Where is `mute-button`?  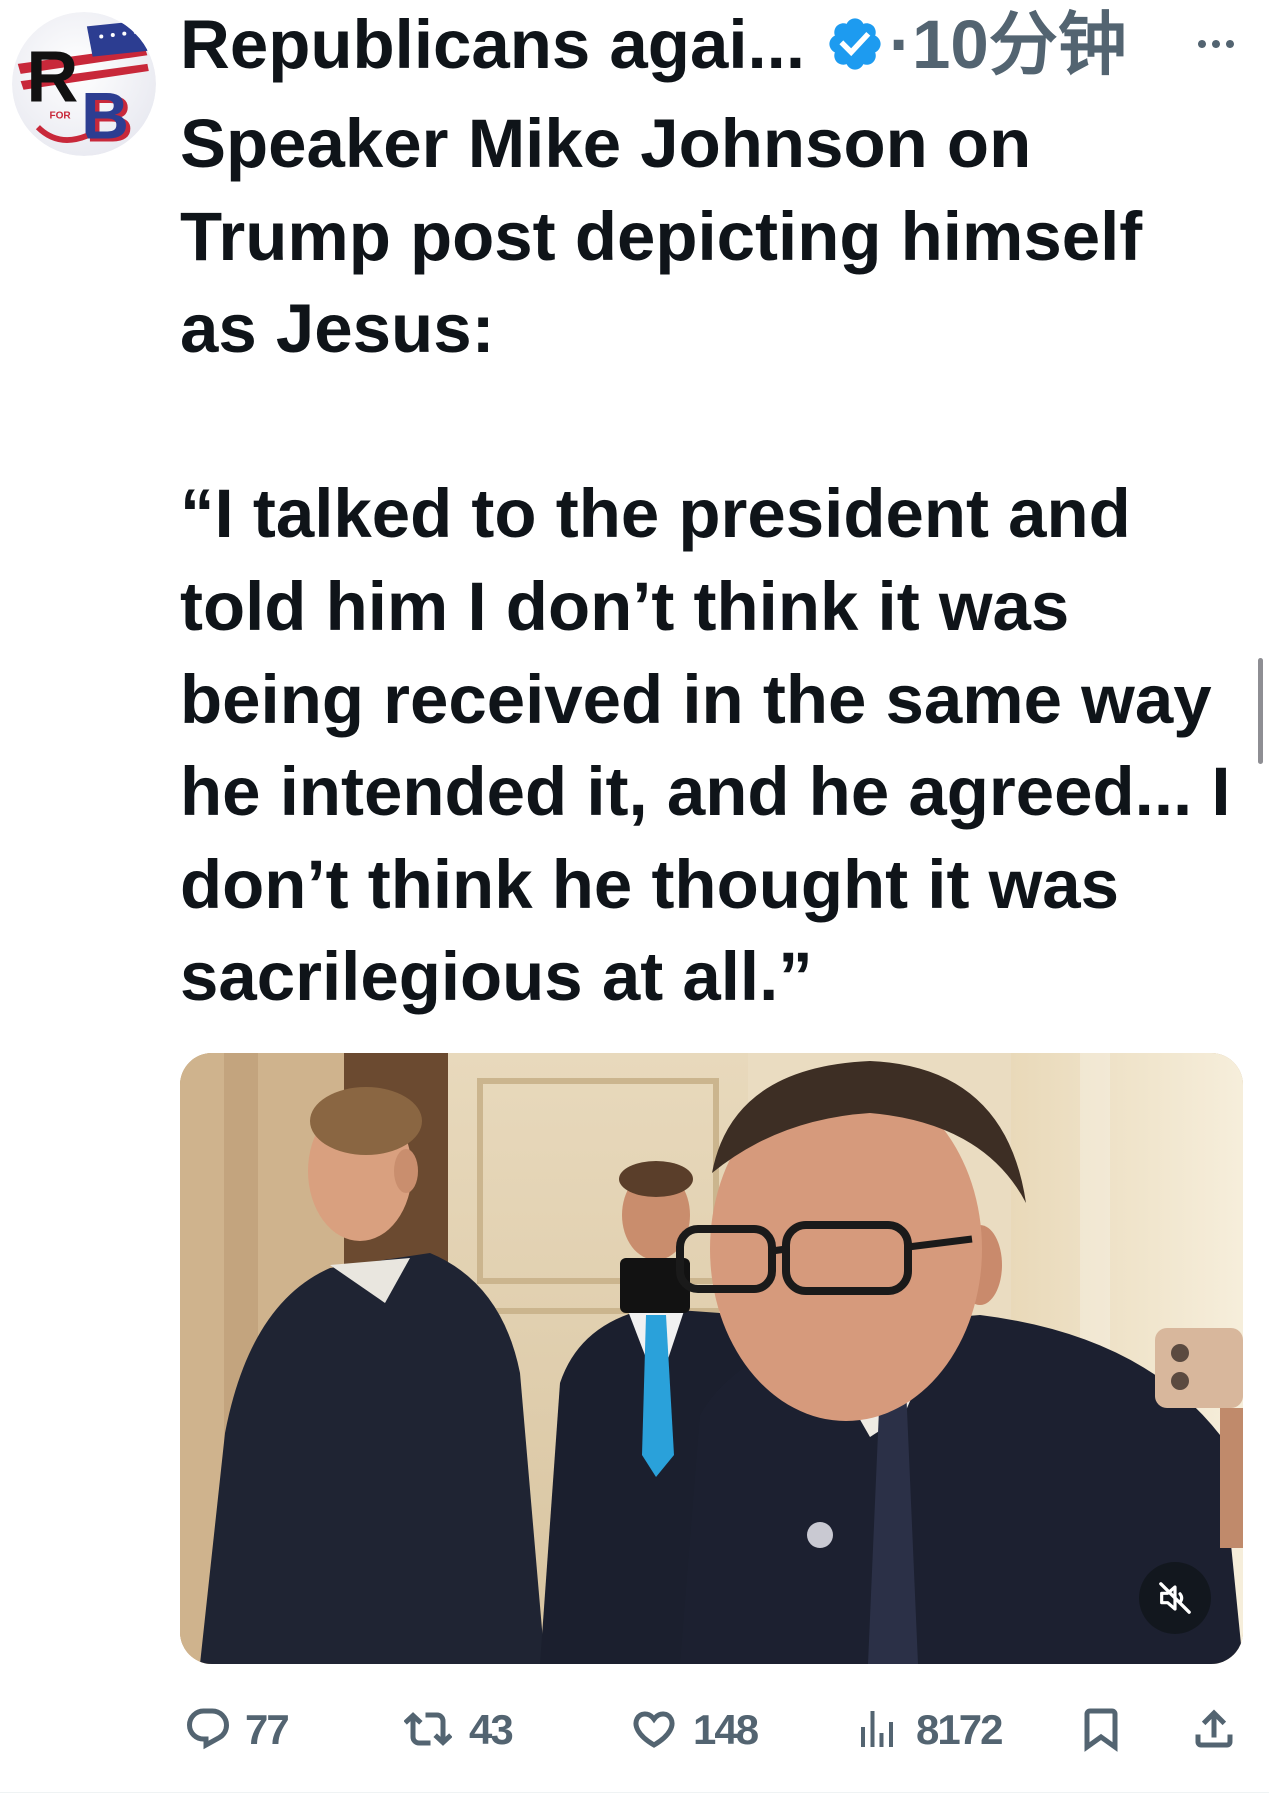
mute-button is located at coordinates (1175, 1598).